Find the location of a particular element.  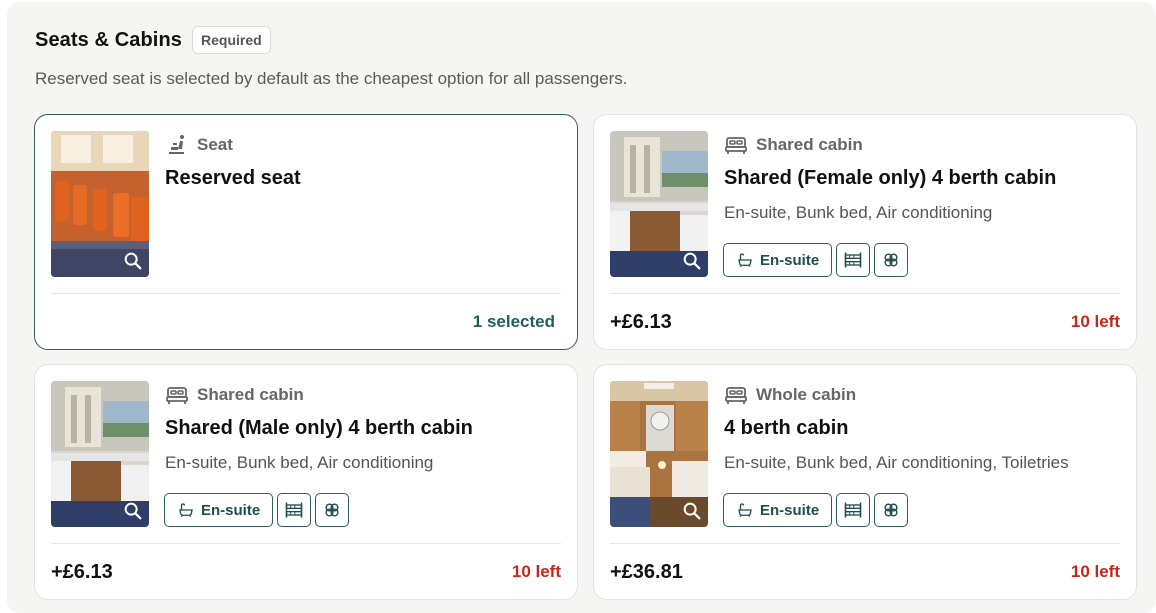

option-title: 4 berth cabin is located at coordinates (786, 428).